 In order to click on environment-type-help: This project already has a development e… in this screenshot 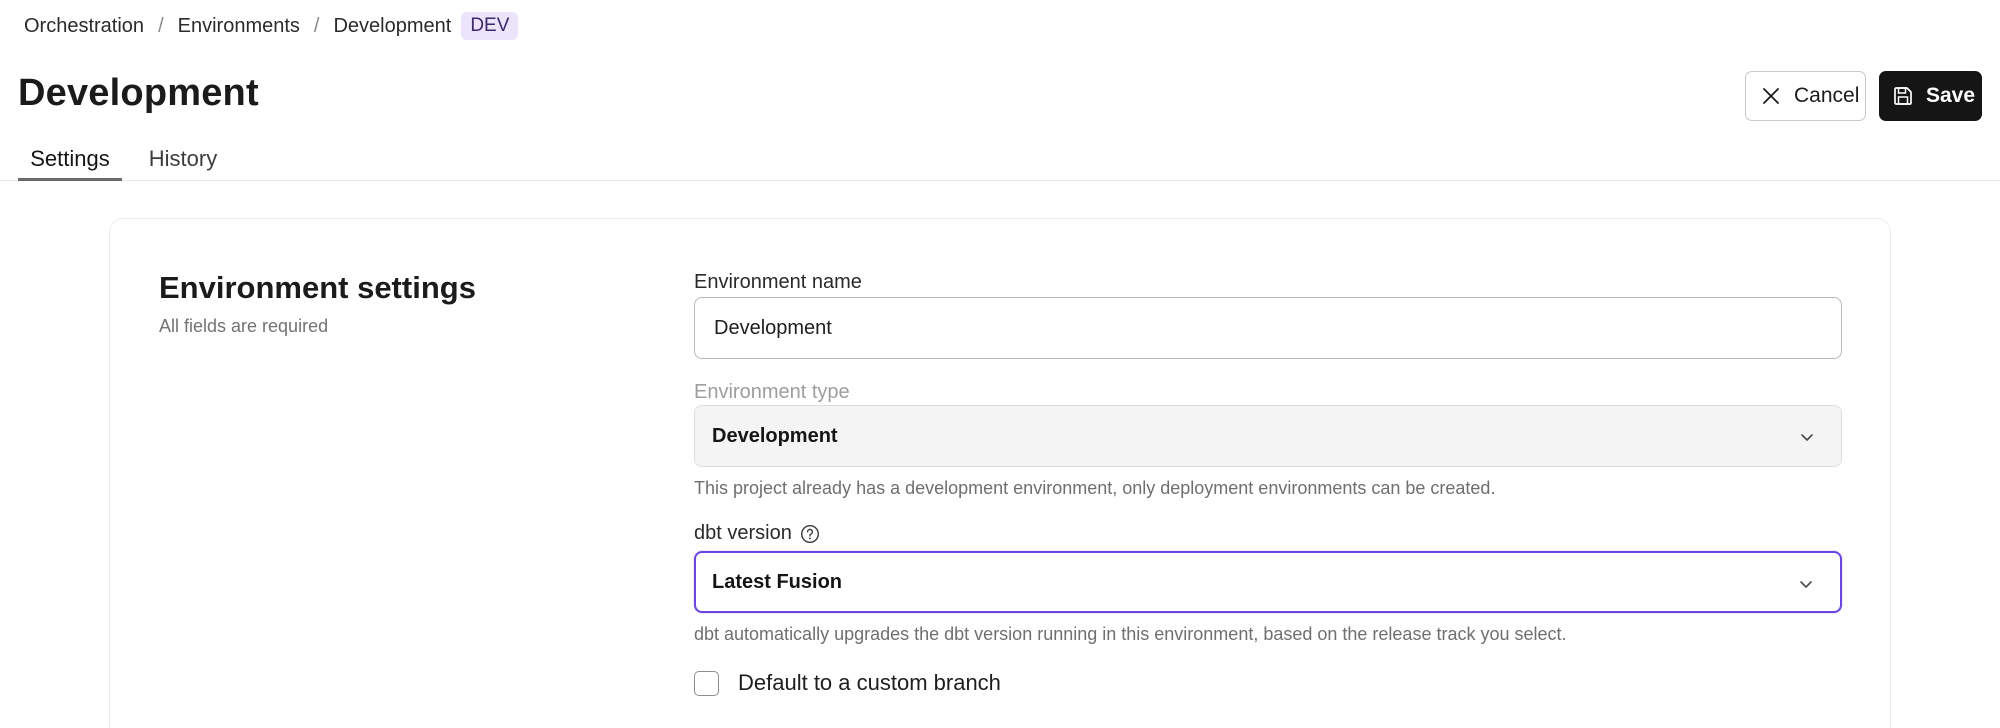, I will do `click(1095, 488)`.